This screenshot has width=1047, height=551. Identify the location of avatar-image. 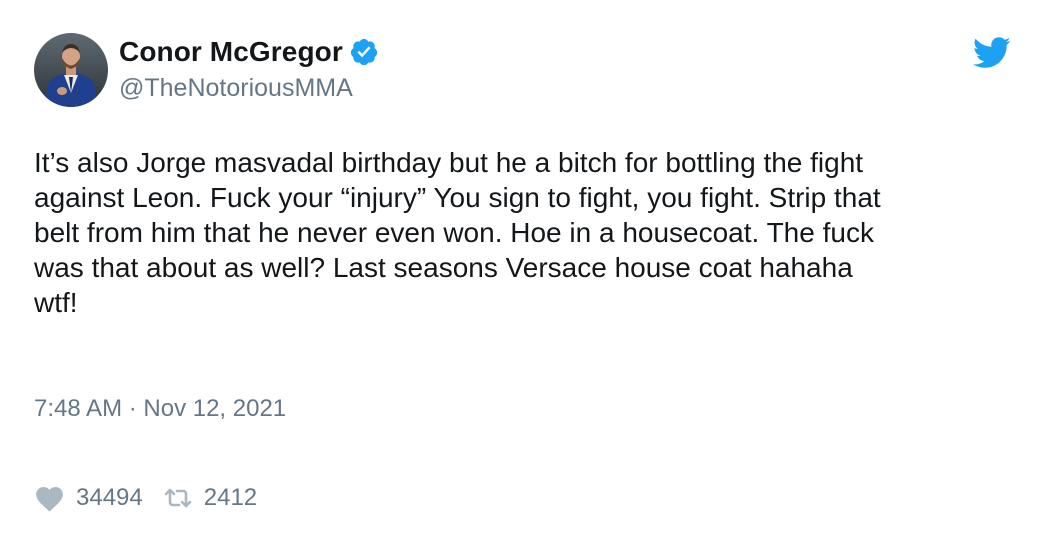
(71, 70).